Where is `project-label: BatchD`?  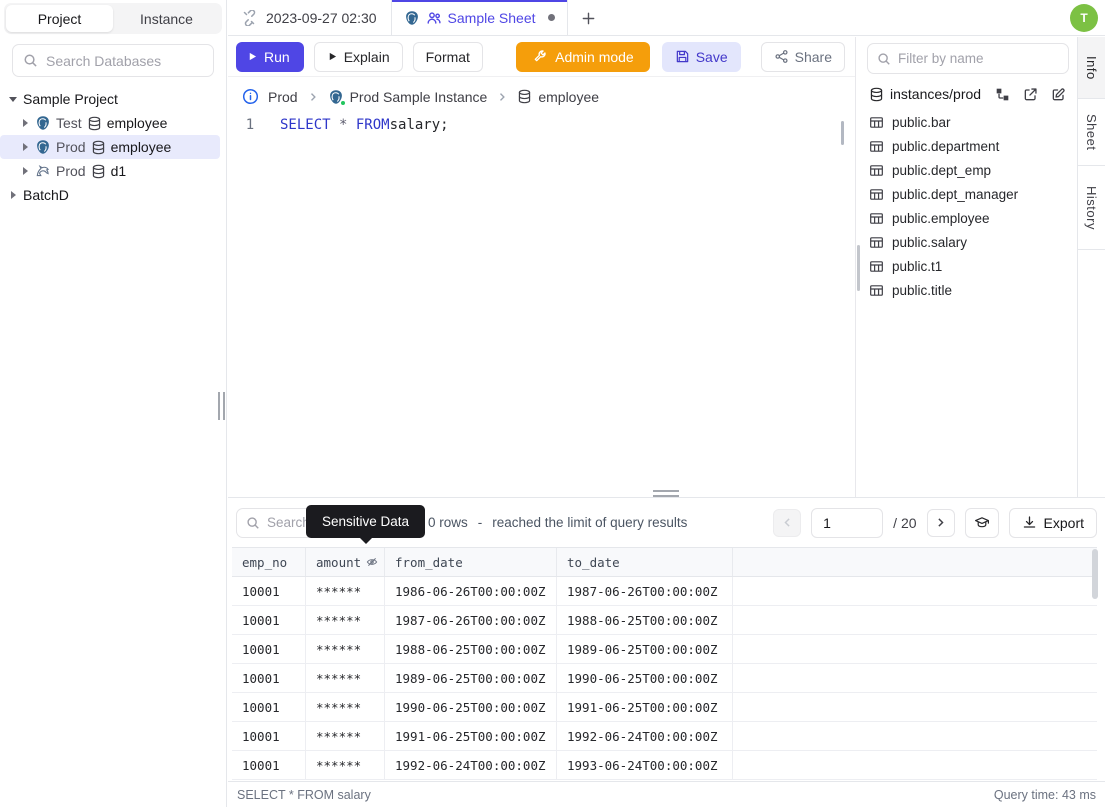 project-label: BatchD is located at coordinates (46, 195).